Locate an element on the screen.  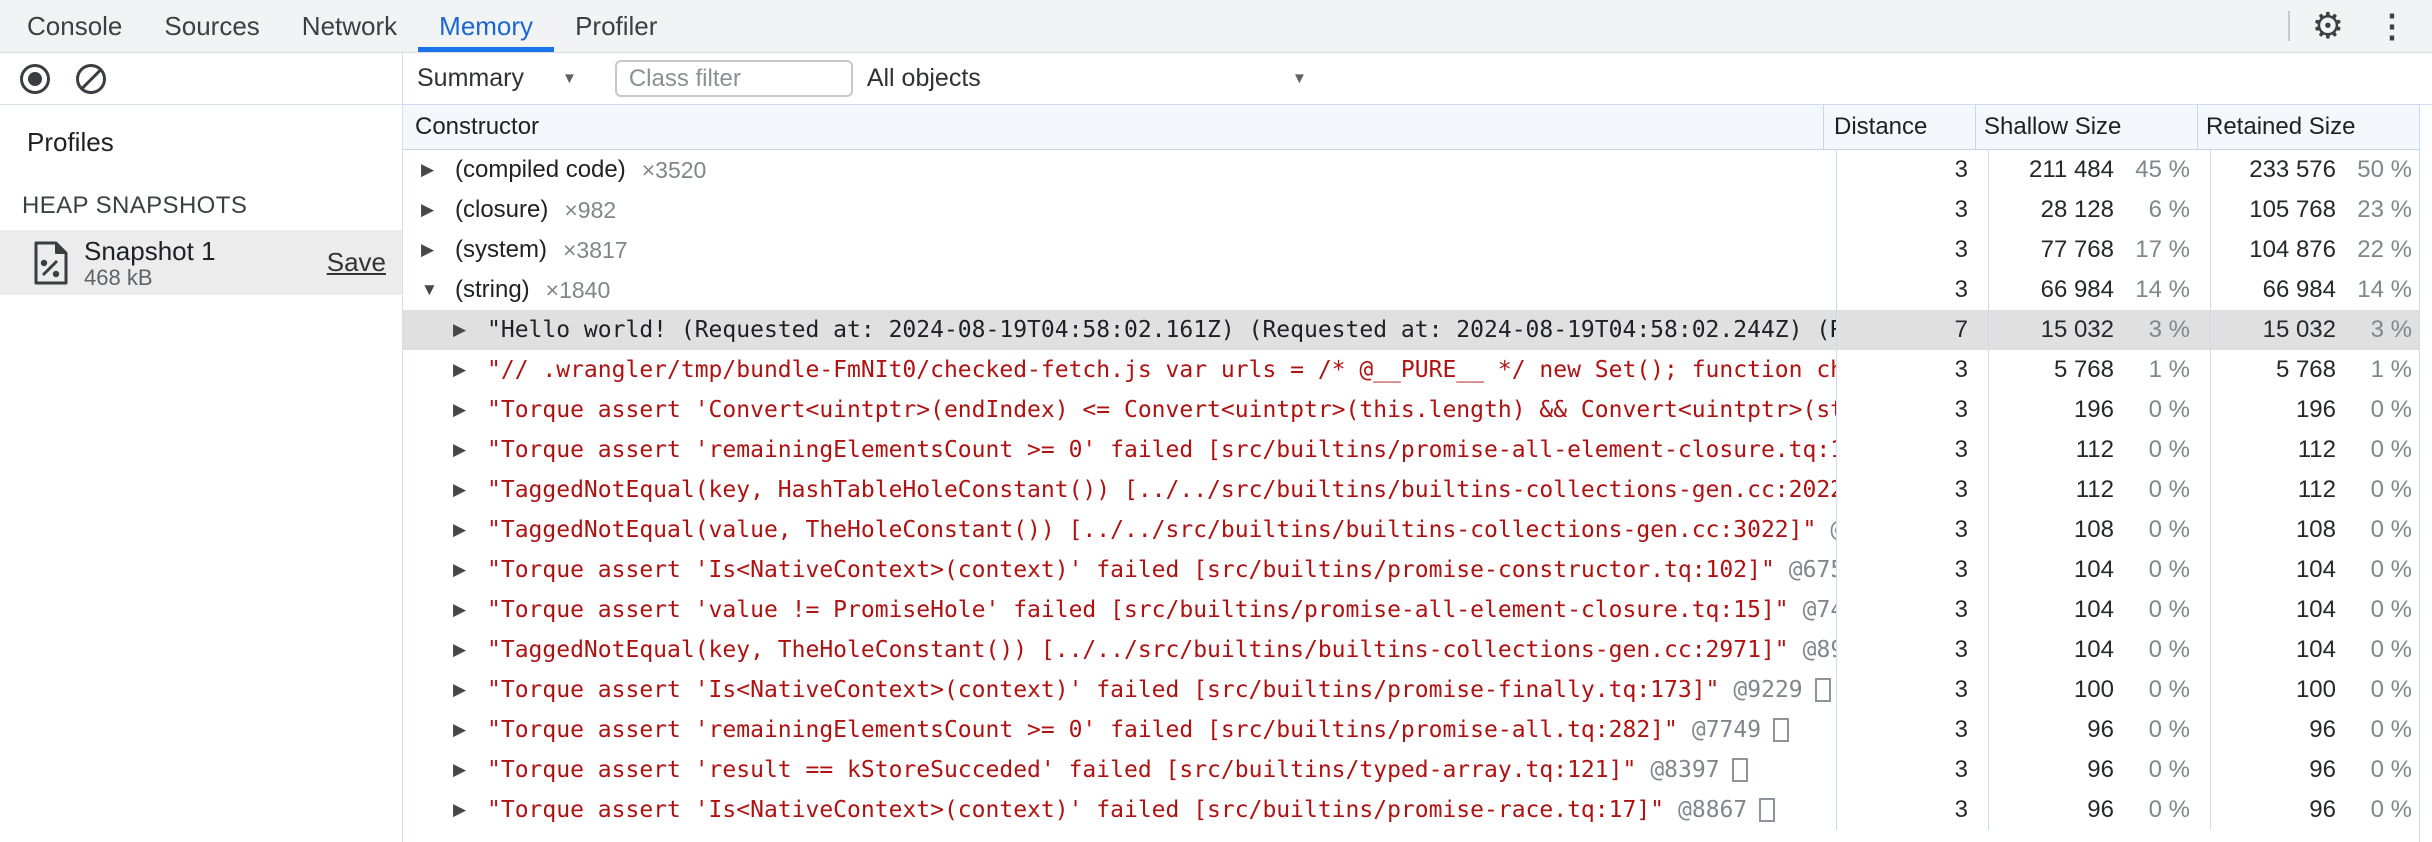
constructor-name: (string) is located at coordinates (492, 289).